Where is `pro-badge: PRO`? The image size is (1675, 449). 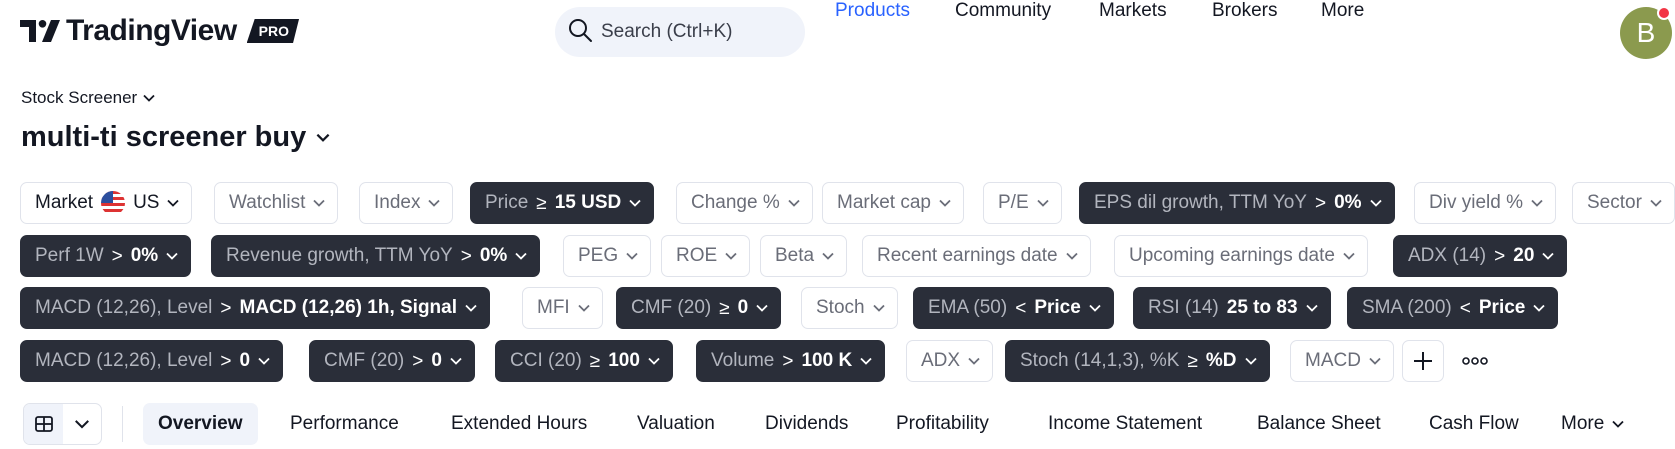
pro-badge: PRO is located at coordinates (273, 31).